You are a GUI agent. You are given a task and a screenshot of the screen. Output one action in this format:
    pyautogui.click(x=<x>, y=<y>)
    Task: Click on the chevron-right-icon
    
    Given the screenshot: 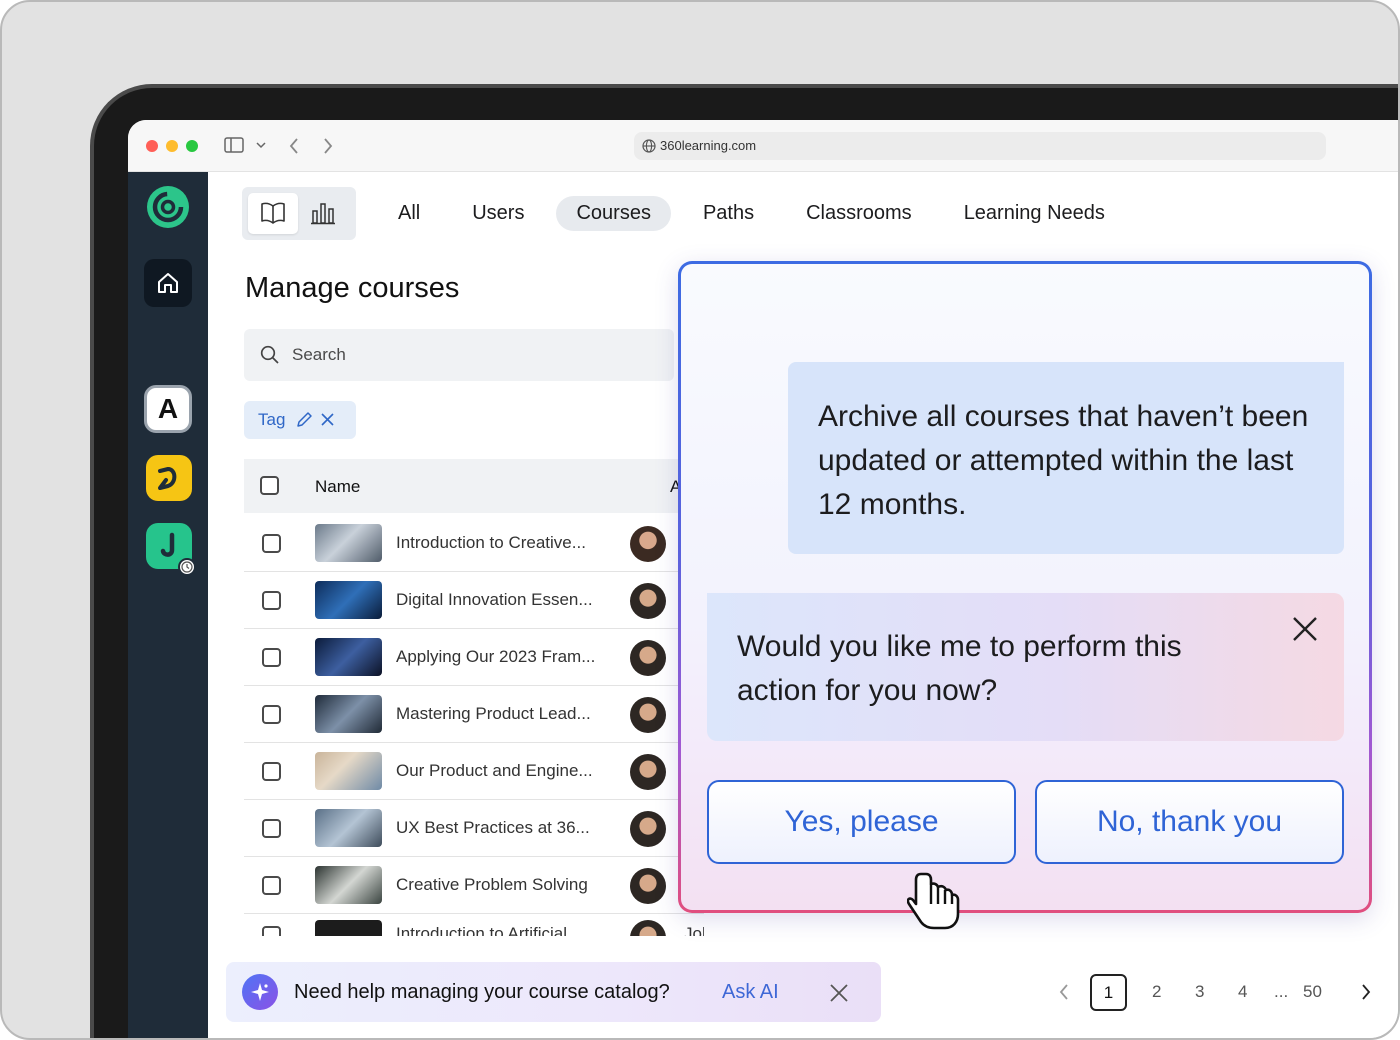 What is the action you would take?
    pyautogui.click(x=1366, y=992)
    